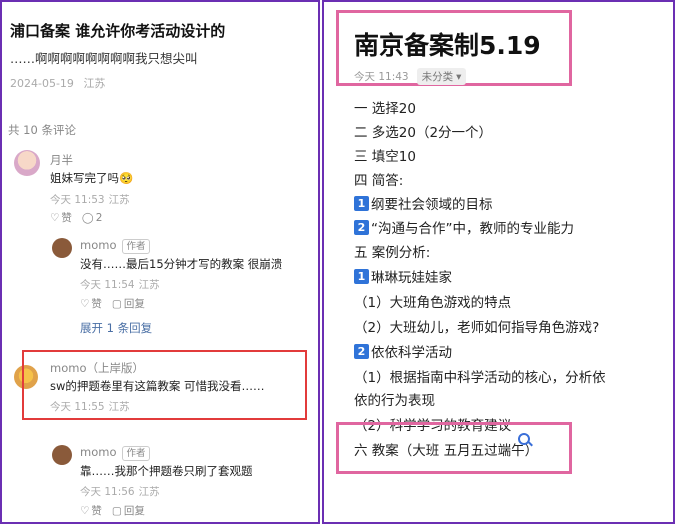 This screenshot has height=524, width=675. Describe the element at coordinates (403, 351) in the screenshot. I see `note-line: 2 依依科学活动` at that location.